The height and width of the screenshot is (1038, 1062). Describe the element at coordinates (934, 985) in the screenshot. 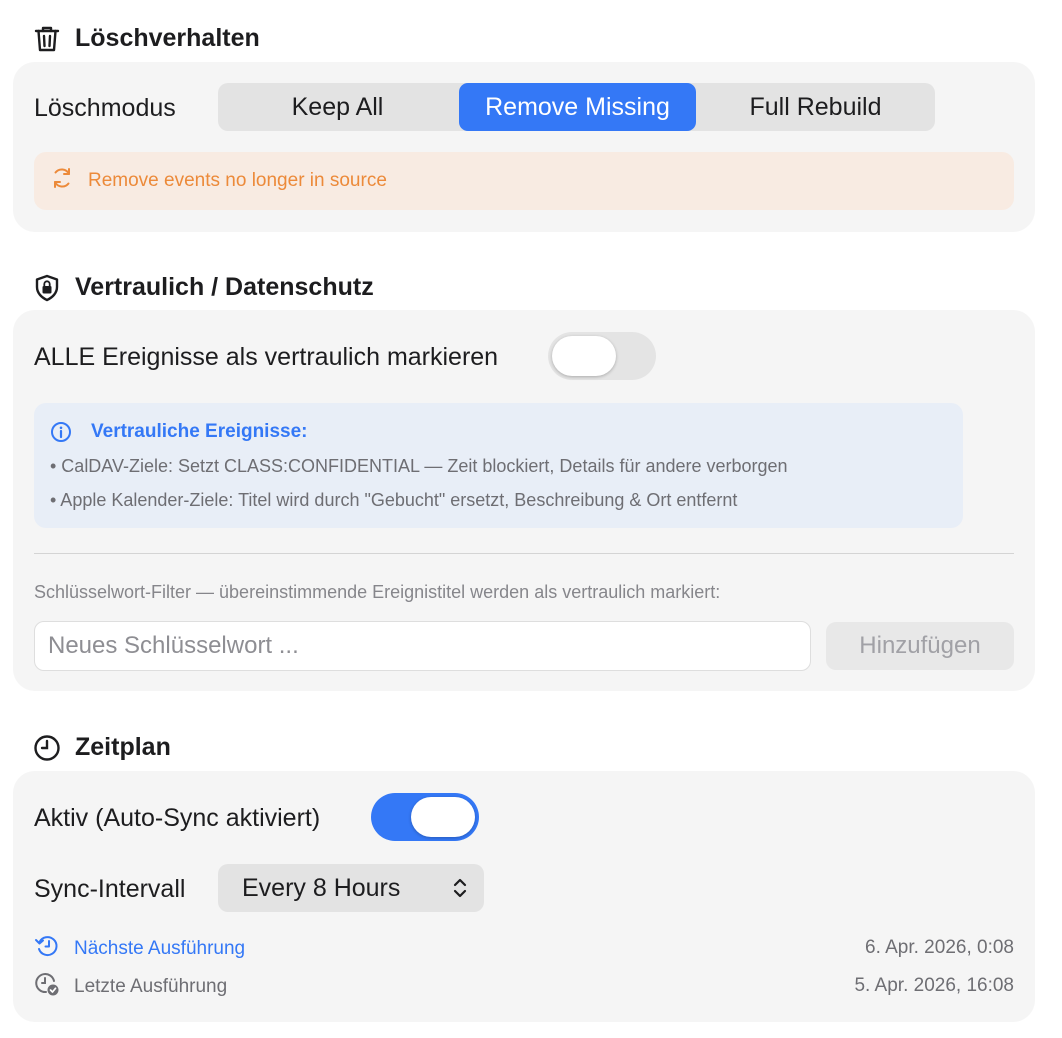

I see `last-run-value: 5. Apr. 2026, 16:08` at that location.